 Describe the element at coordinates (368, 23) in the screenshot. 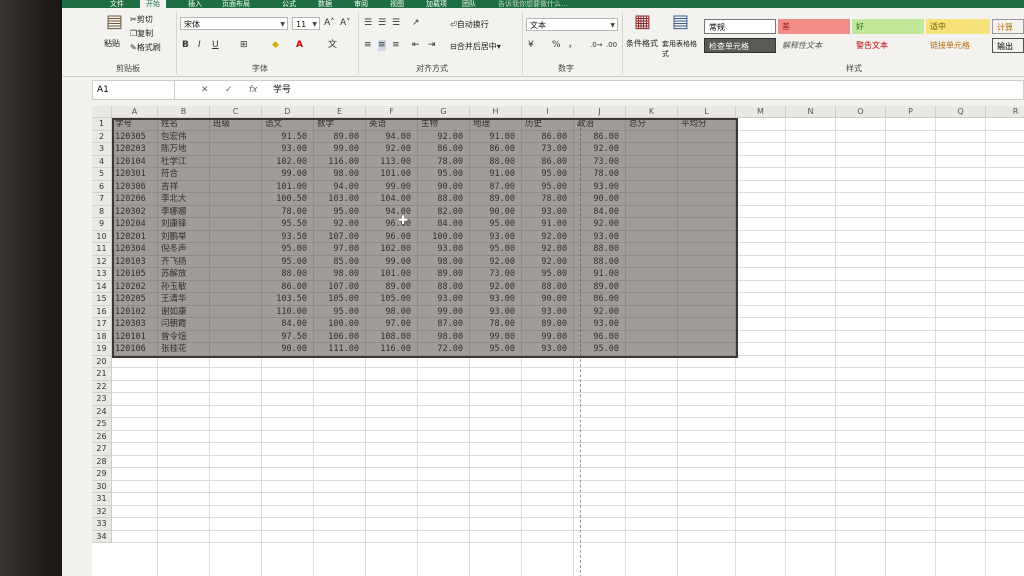

I see `align-top-icon: ☰` at that location.